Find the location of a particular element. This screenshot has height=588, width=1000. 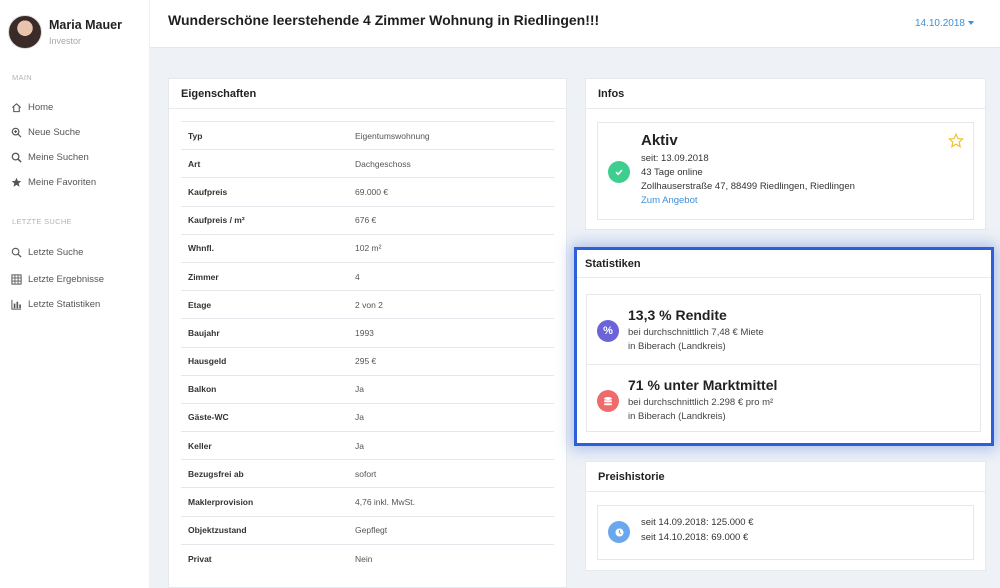

property-row: Hausgeld 295 € is located at coordinates (367, 361).